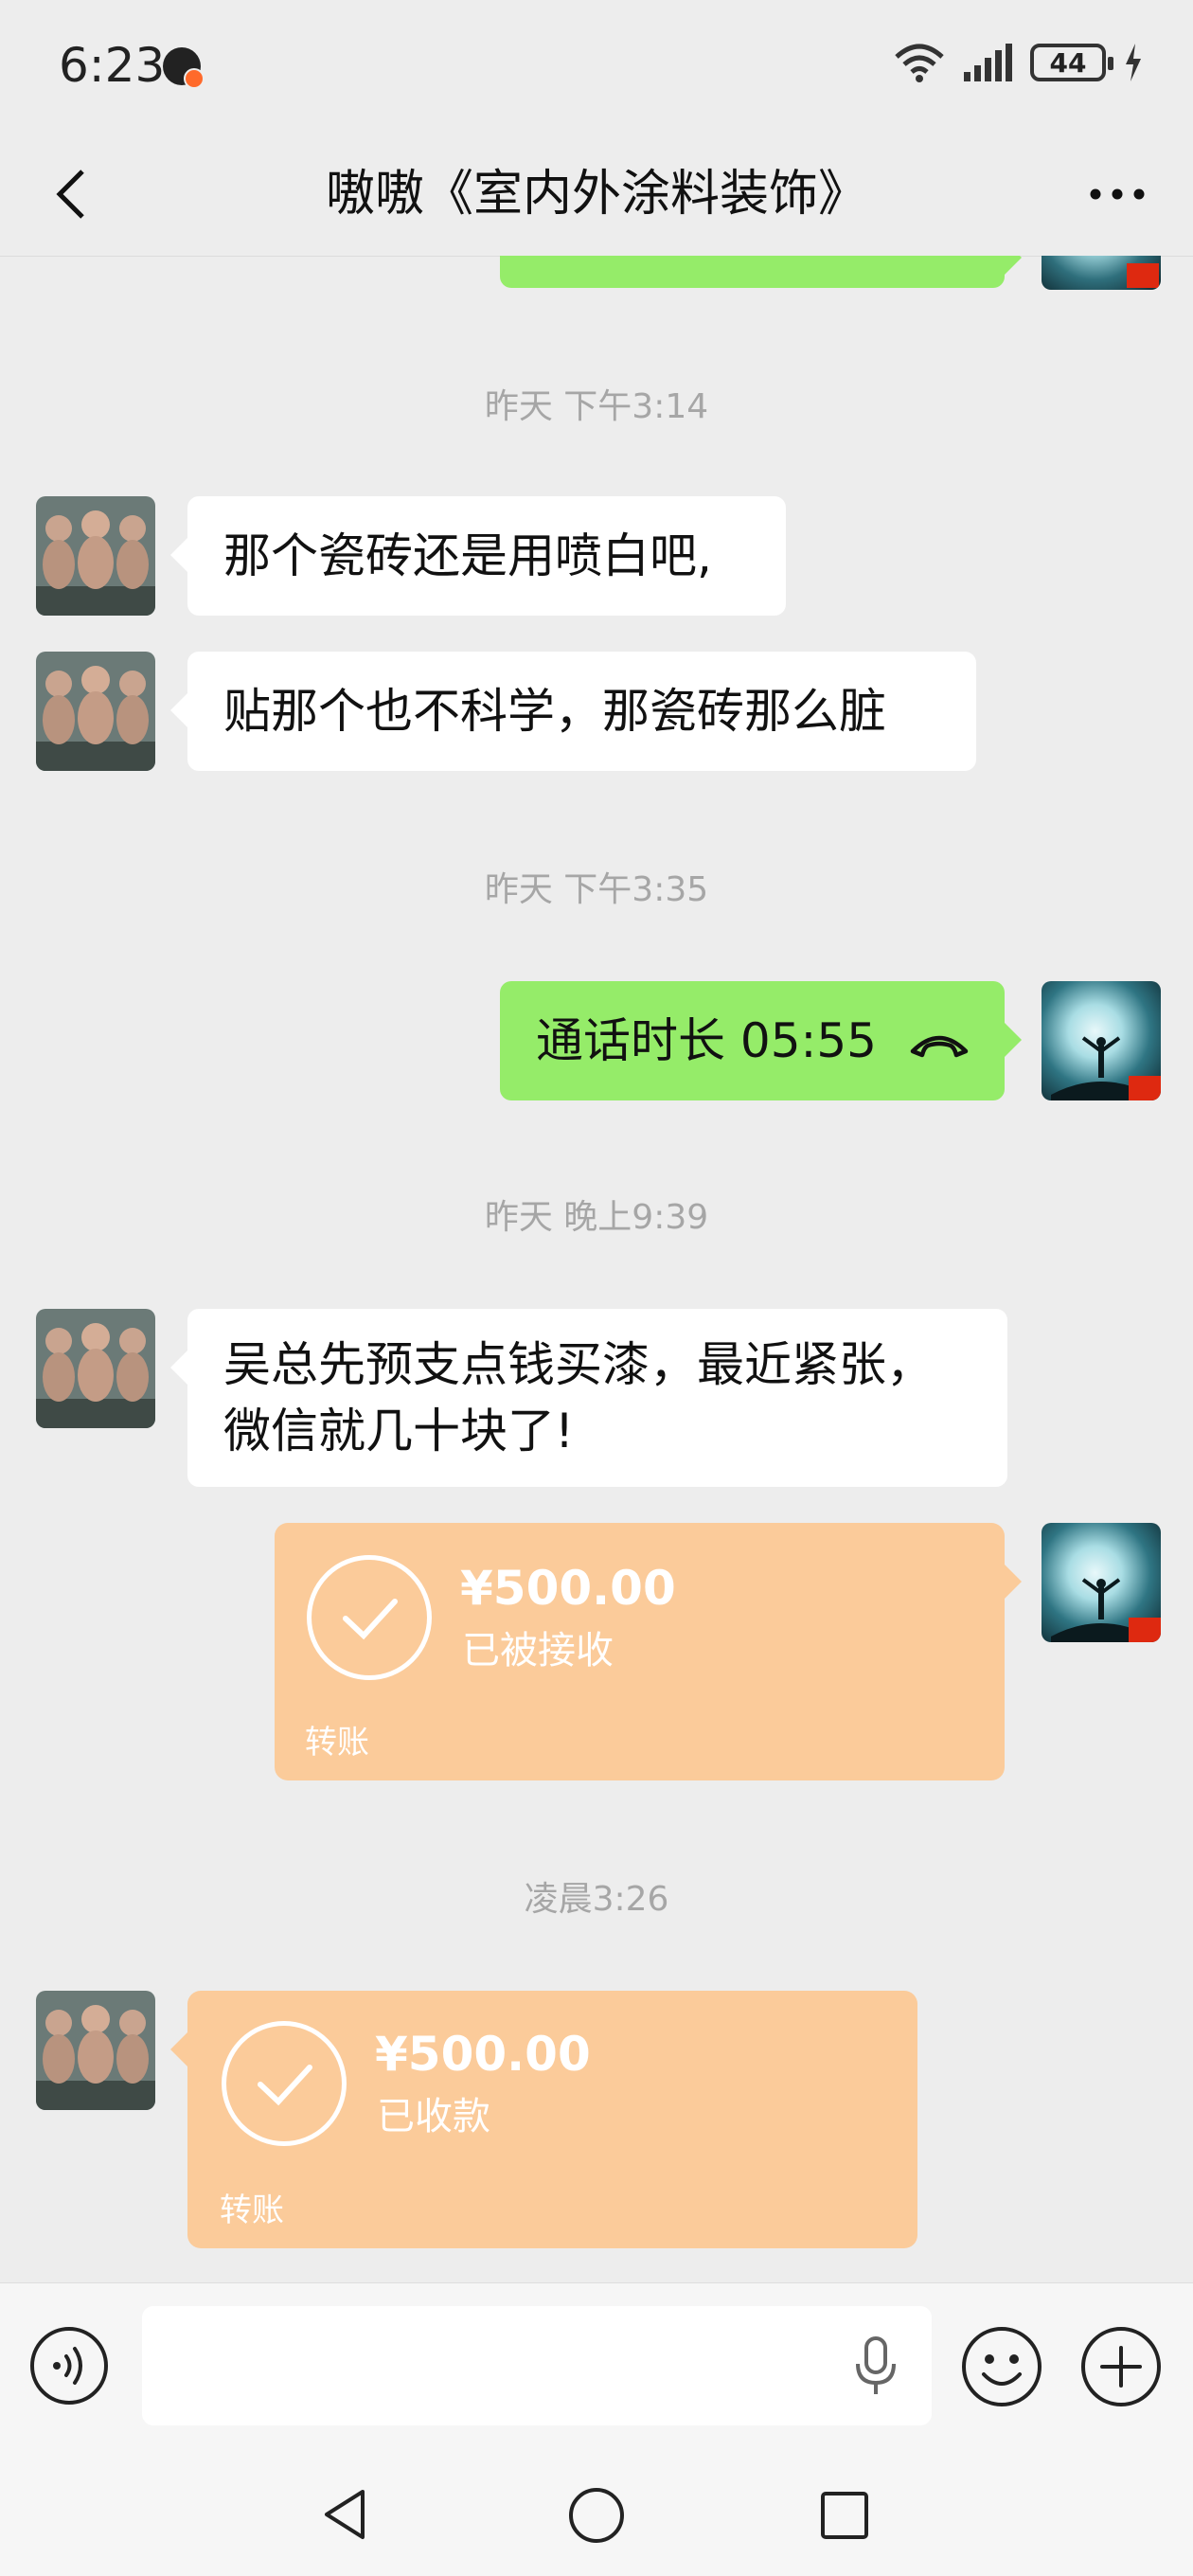 The height and width of the screenshot is (2576, 1193). I want to click on message-text-line: 吴总先预支点钱买漆，最近紧张，, so click(578, 1364).